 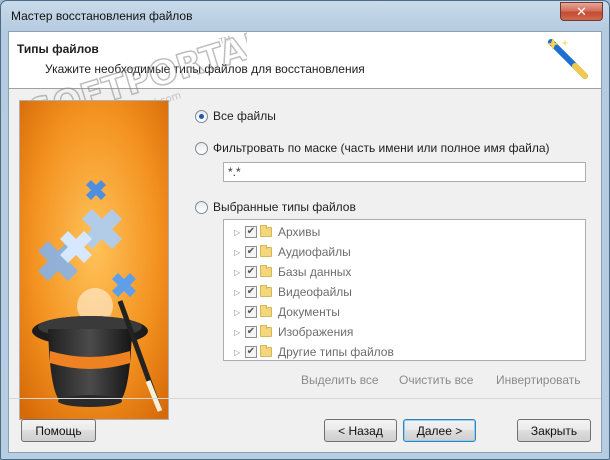 What do you see at coordinates (316, 332) in the screenshot?
I see `tree-item-label: Изображения` at bounding box center [316, 332].